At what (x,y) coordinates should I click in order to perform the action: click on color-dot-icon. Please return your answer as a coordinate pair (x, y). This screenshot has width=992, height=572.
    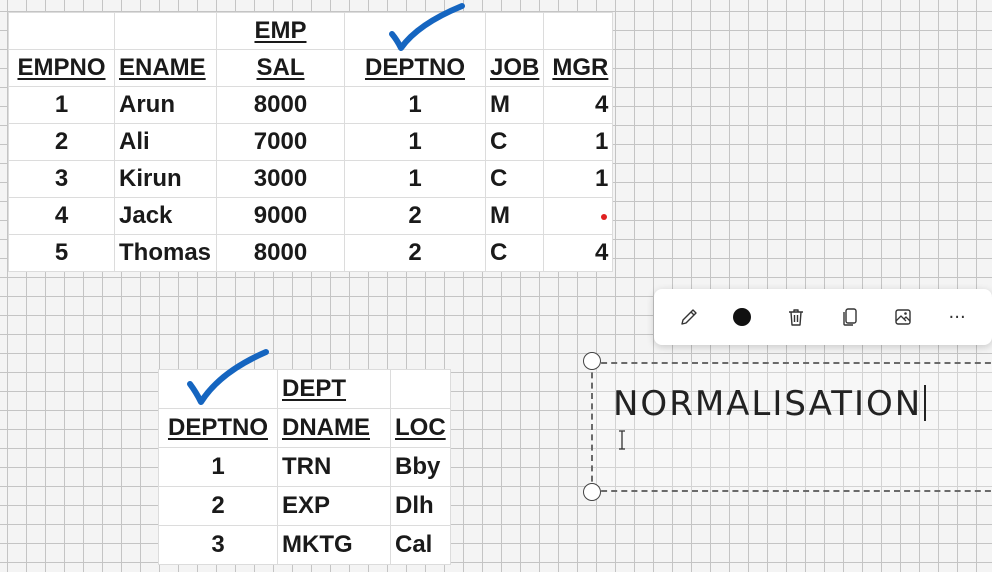
    Looking at the image, I should click on (742, 317).